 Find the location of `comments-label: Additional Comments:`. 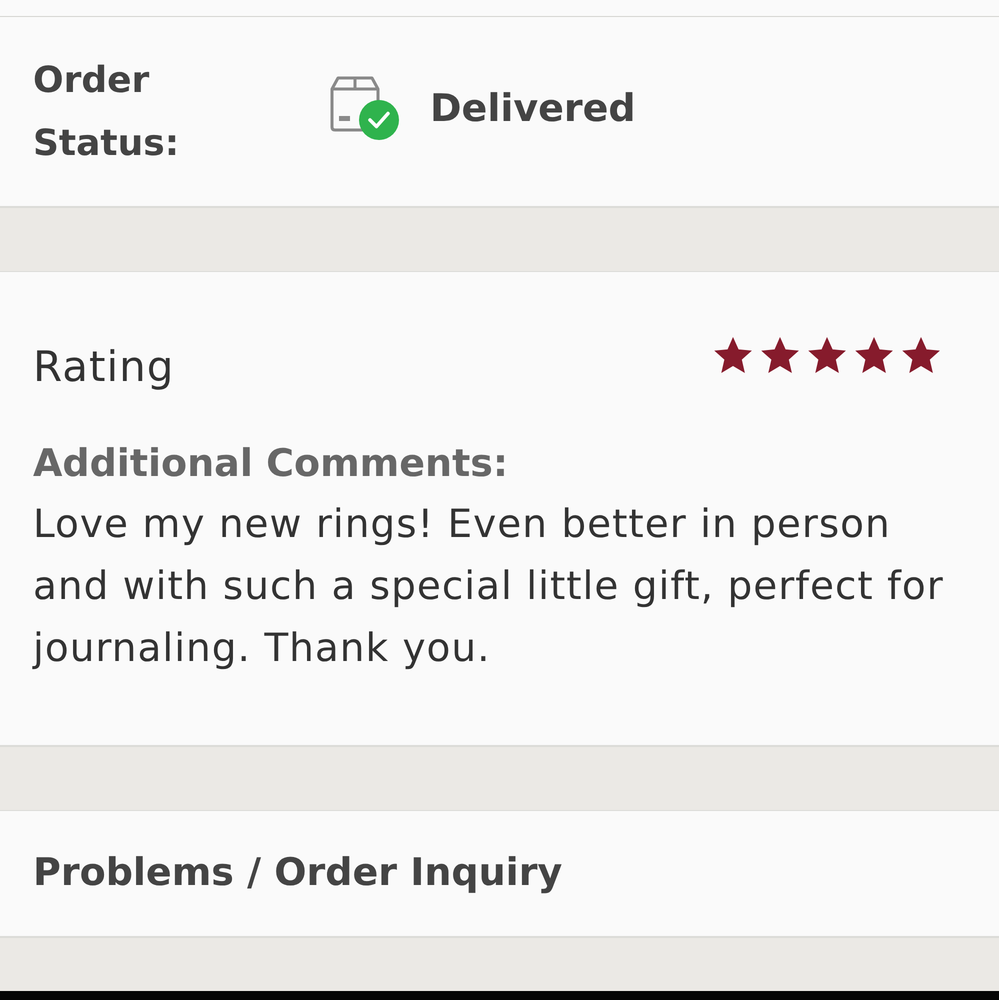

comments-label: Additional Comments: is located at coordinates (271, 463).